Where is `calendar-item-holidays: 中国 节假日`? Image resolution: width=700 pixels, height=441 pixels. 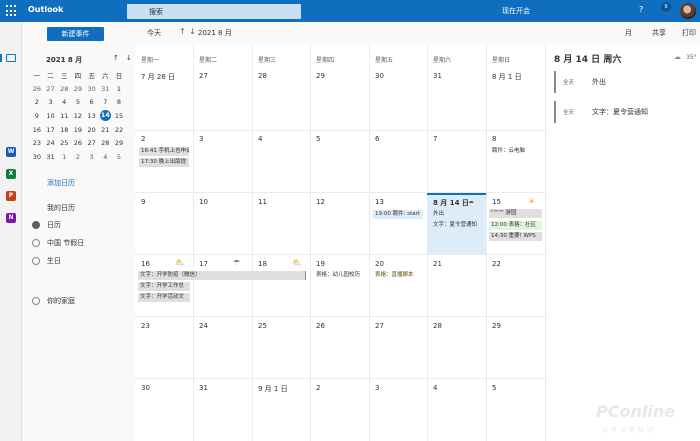
calendar-item-holidays: 中国 节假日 is located at coordinates (58, 243).